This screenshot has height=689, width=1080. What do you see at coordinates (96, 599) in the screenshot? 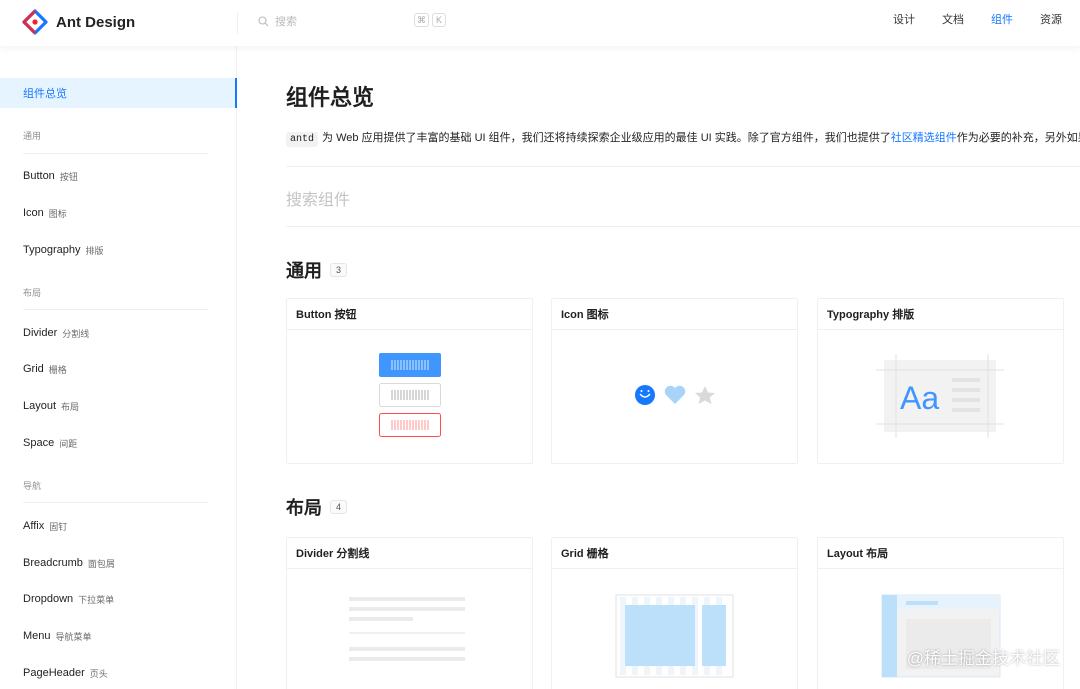
I see `sidebar-item-sublabel: 下拉菜单` at bounding box center [96, 599].